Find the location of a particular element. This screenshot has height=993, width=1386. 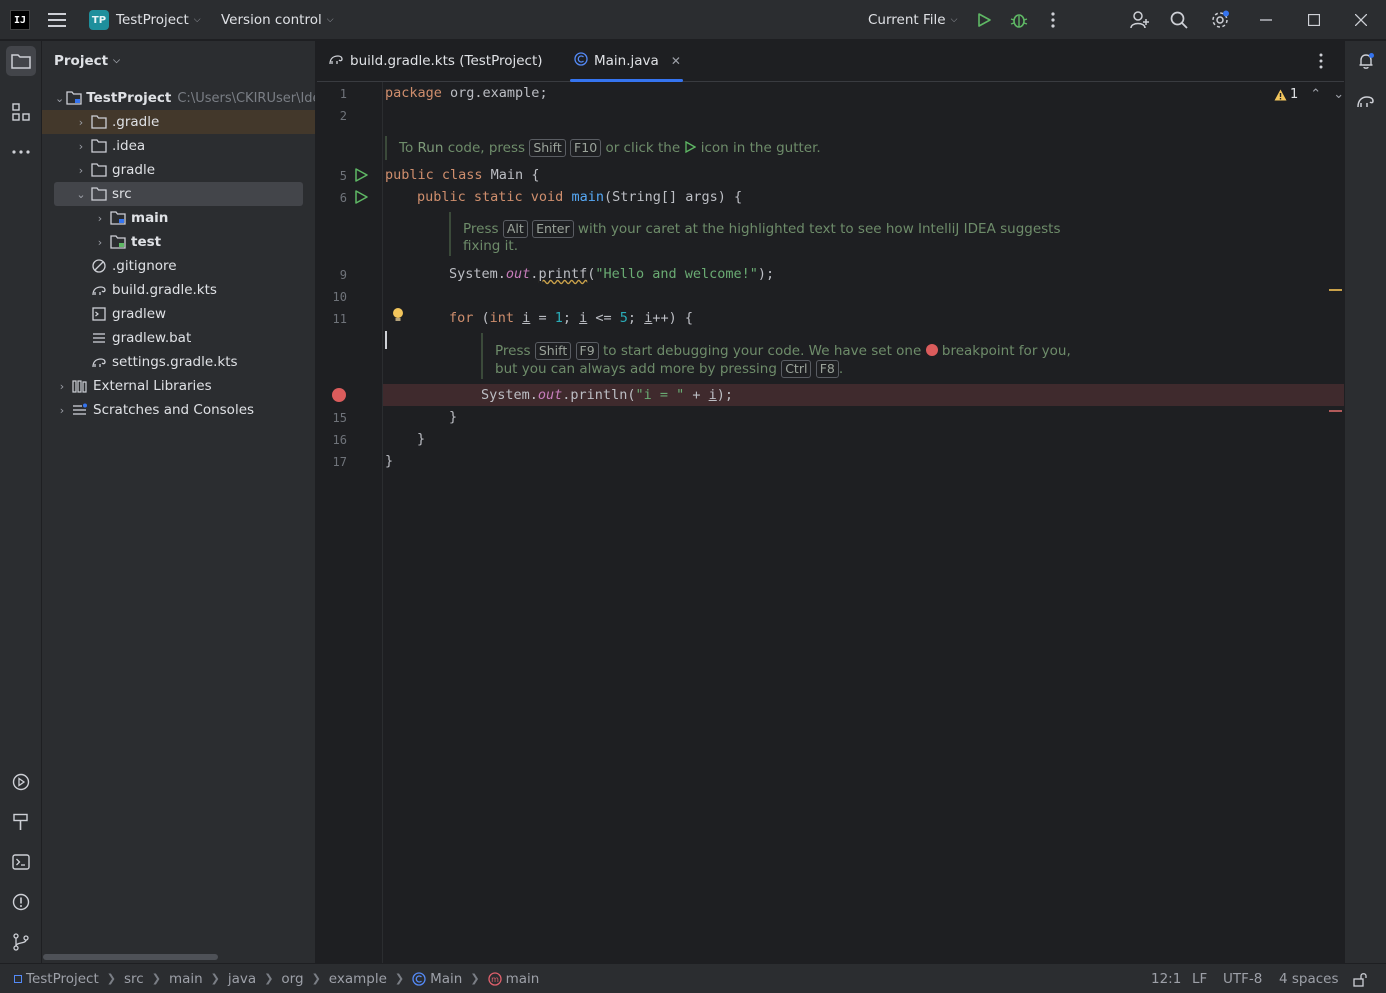

breadcrumb-item: java is located at coordinates (242, 979).